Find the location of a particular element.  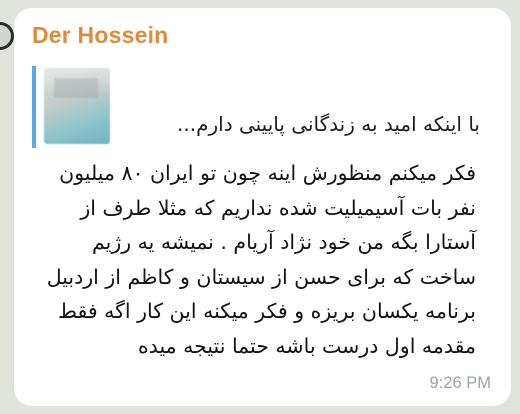

sender-name: Der Hossein is located at coordinates (100, 35).